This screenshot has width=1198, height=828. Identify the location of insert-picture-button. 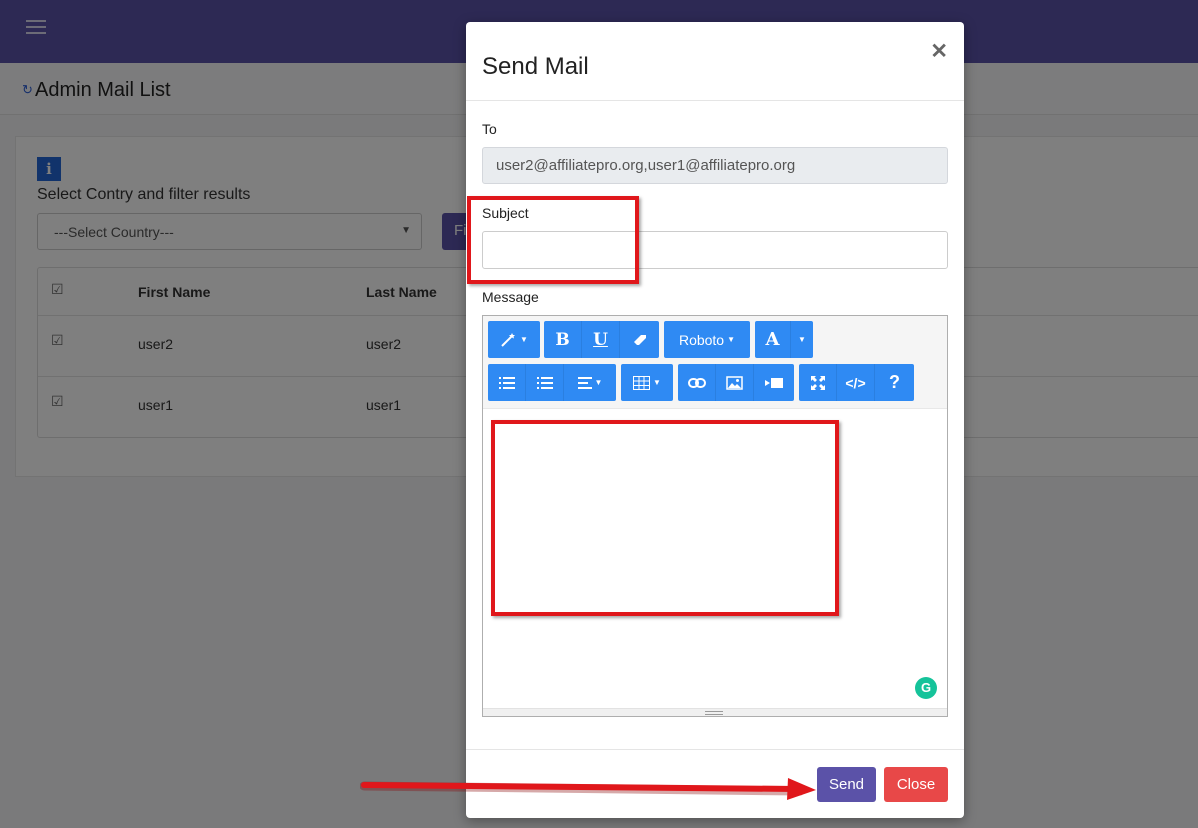
(735, 382).